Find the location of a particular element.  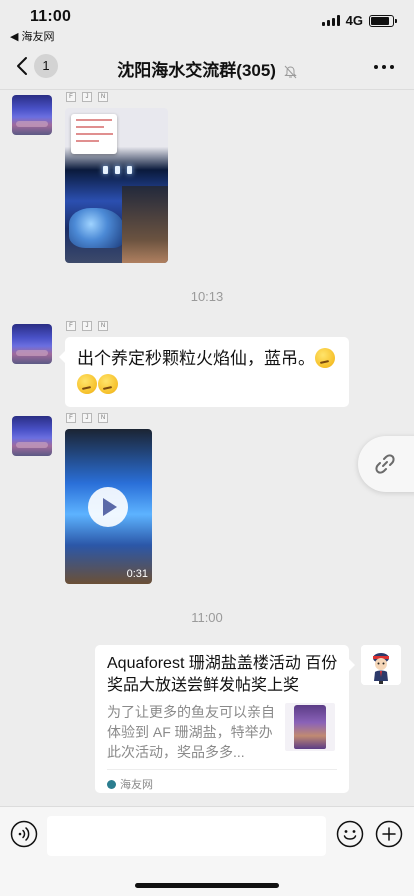

status-indicators: 4G is located at coordinates (359, 20).